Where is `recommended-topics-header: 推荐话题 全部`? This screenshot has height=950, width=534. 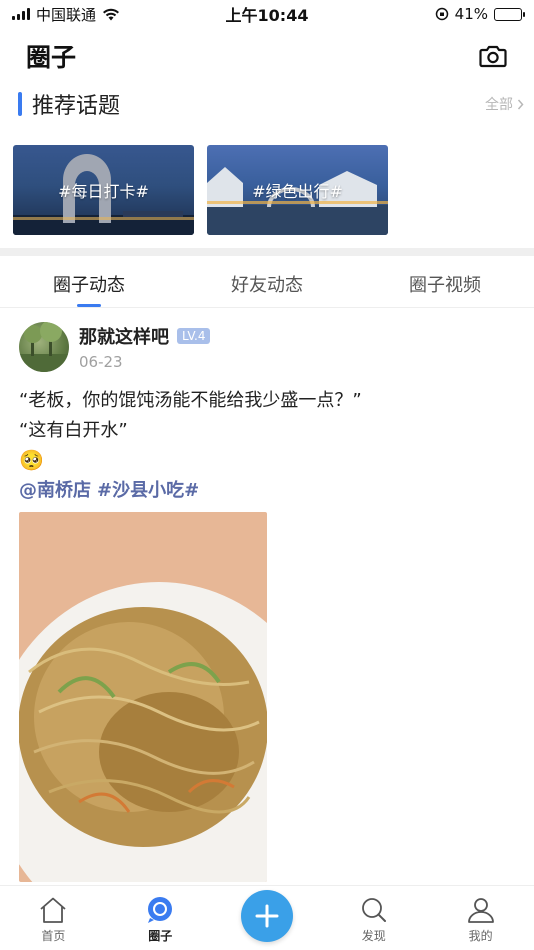 recommended-topics-header: 推荐话题 全部 is located at coordinates (271, 104).